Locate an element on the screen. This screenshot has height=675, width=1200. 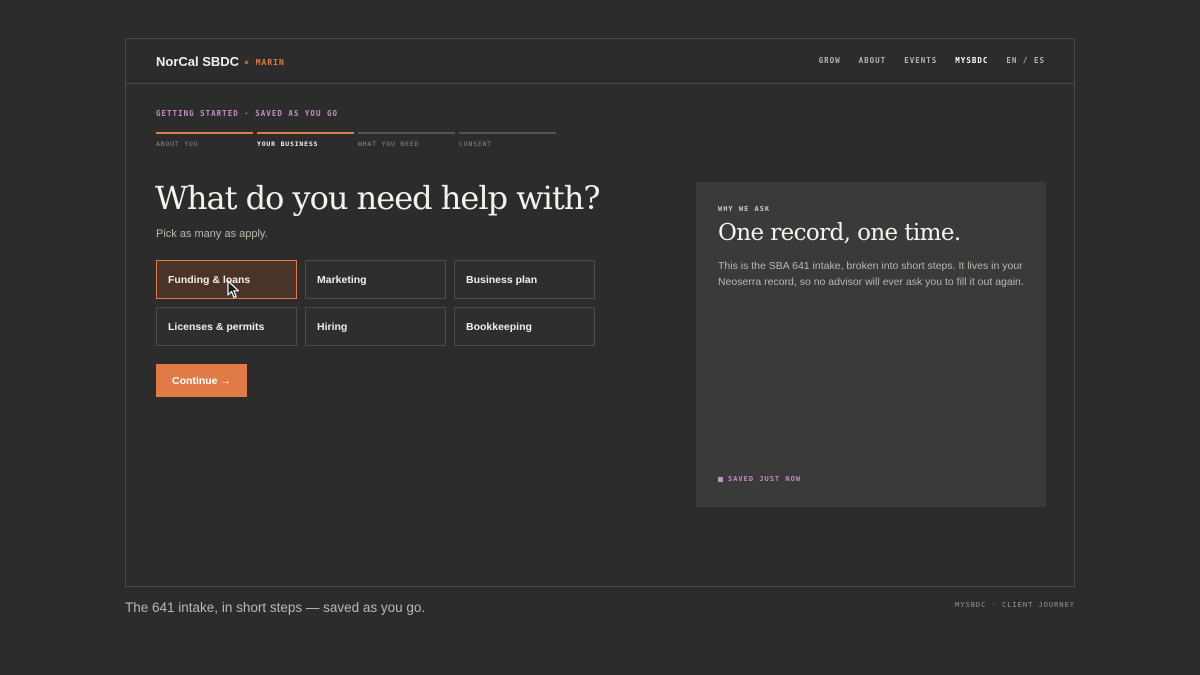
panel-kicker: WHY WE ASK is located at coordinates (744, 209).